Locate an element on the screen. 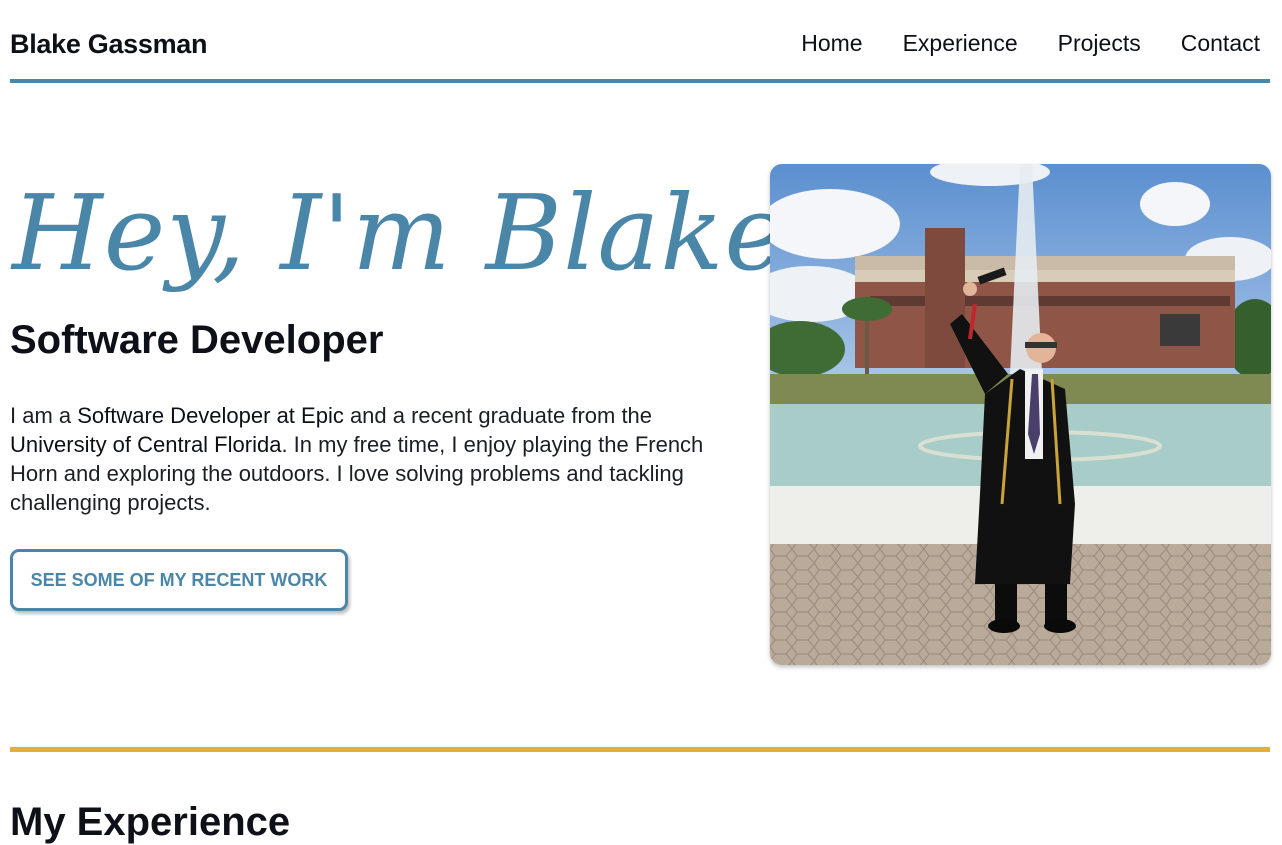  nav-link-contact: Contact is located at coordinates (1220, 43).